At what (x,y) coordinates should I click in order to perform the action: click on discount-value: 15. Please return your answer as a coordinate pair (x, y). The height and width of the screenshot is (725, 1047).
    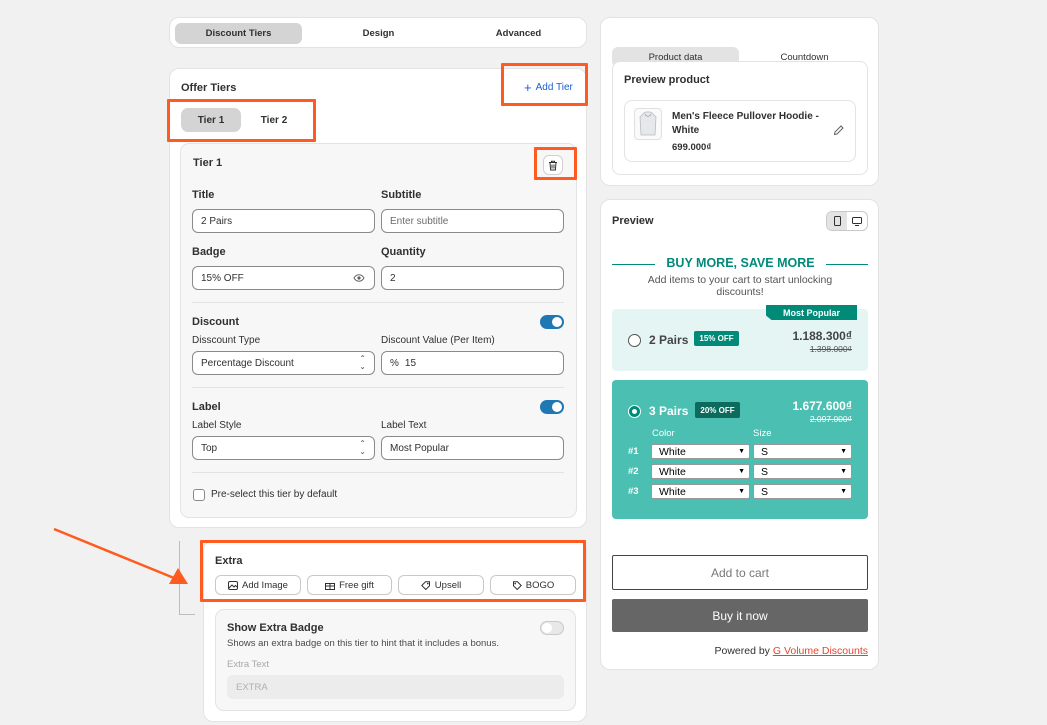
    Looking at the image, I should click on (410, 363).